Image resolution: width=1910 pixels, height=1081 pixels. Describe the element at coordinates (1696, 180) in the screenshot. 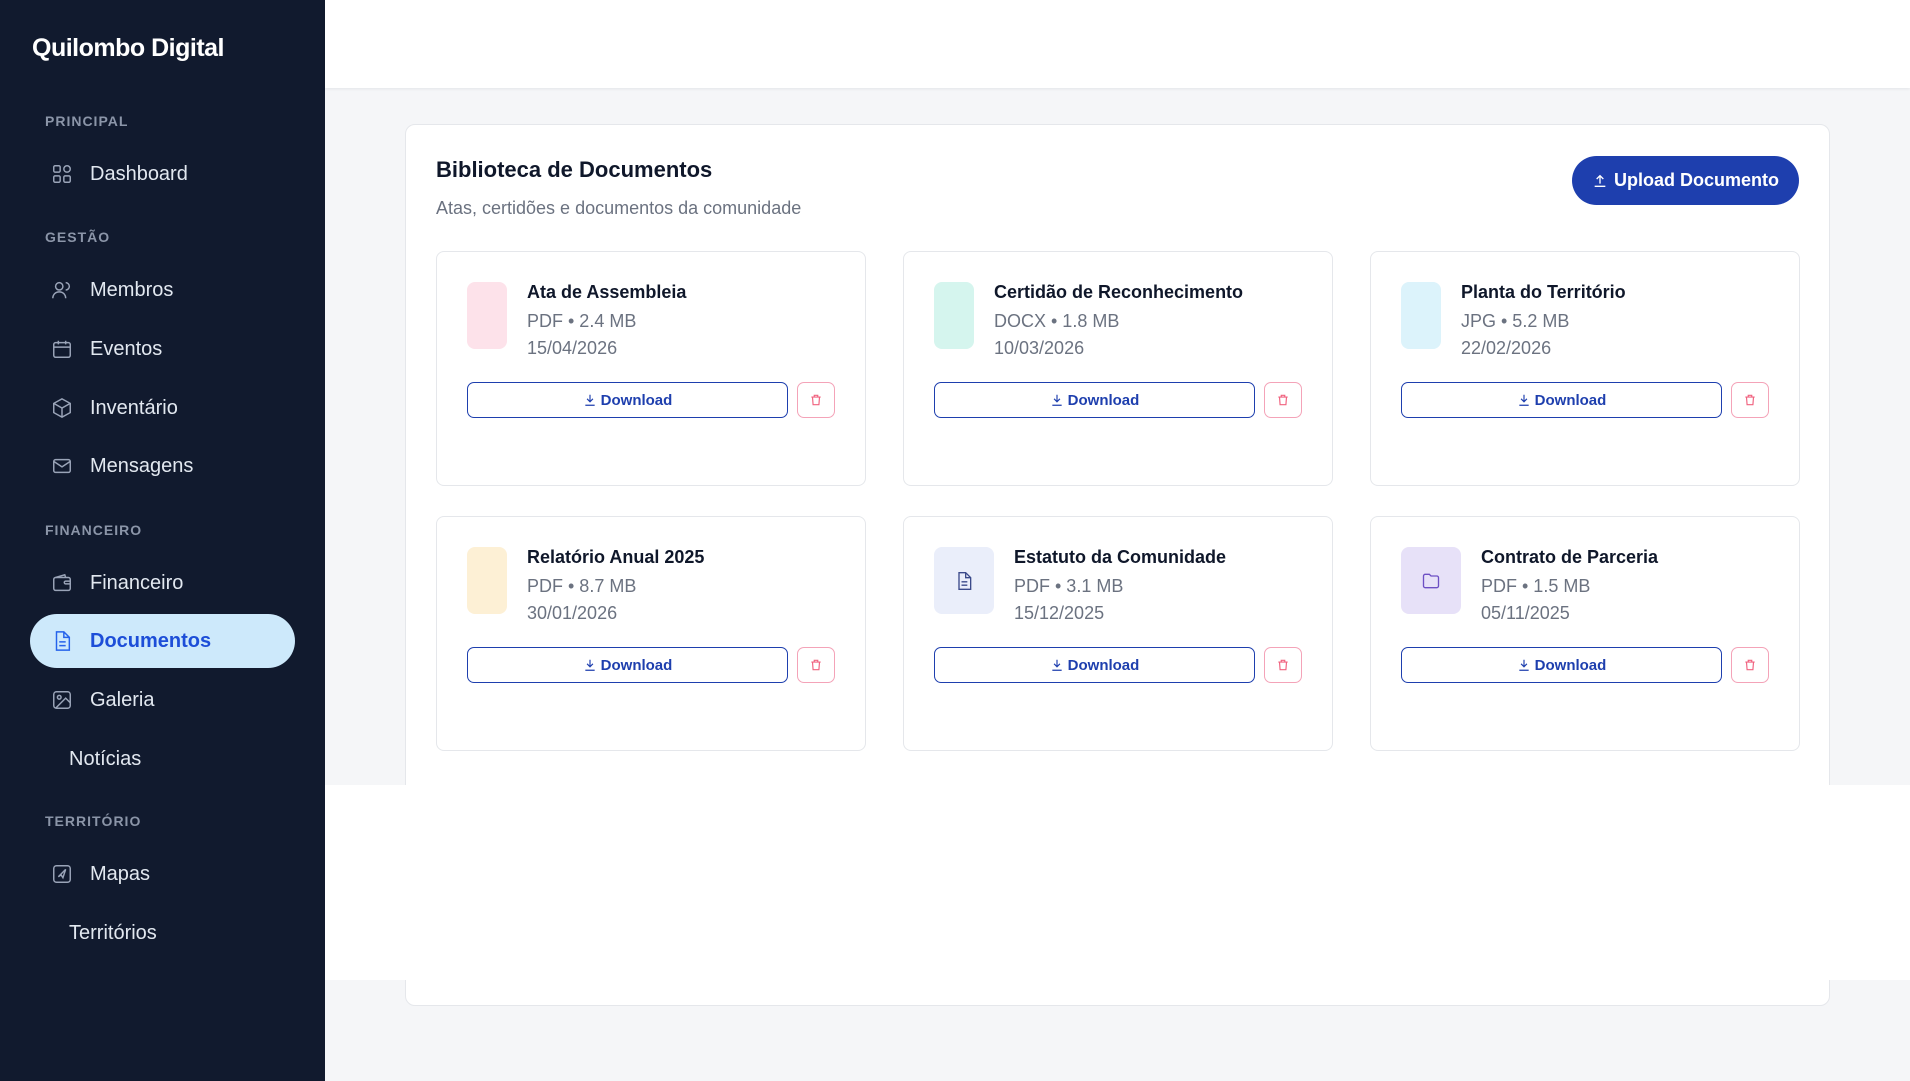

I see `upload-button-label: Upload Documento` at that location.